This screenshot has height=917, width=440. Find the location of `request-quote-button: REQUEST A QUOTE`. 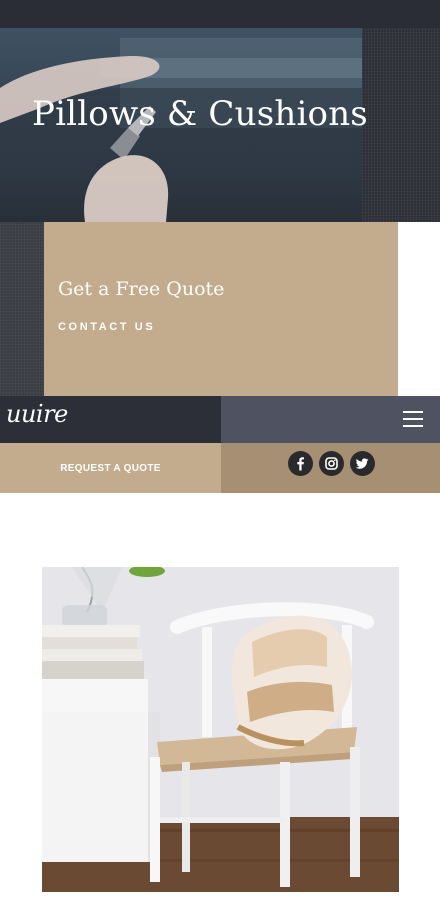

request-quote-button: REQUEST A QUOTE is located at coordinates (110, 468).